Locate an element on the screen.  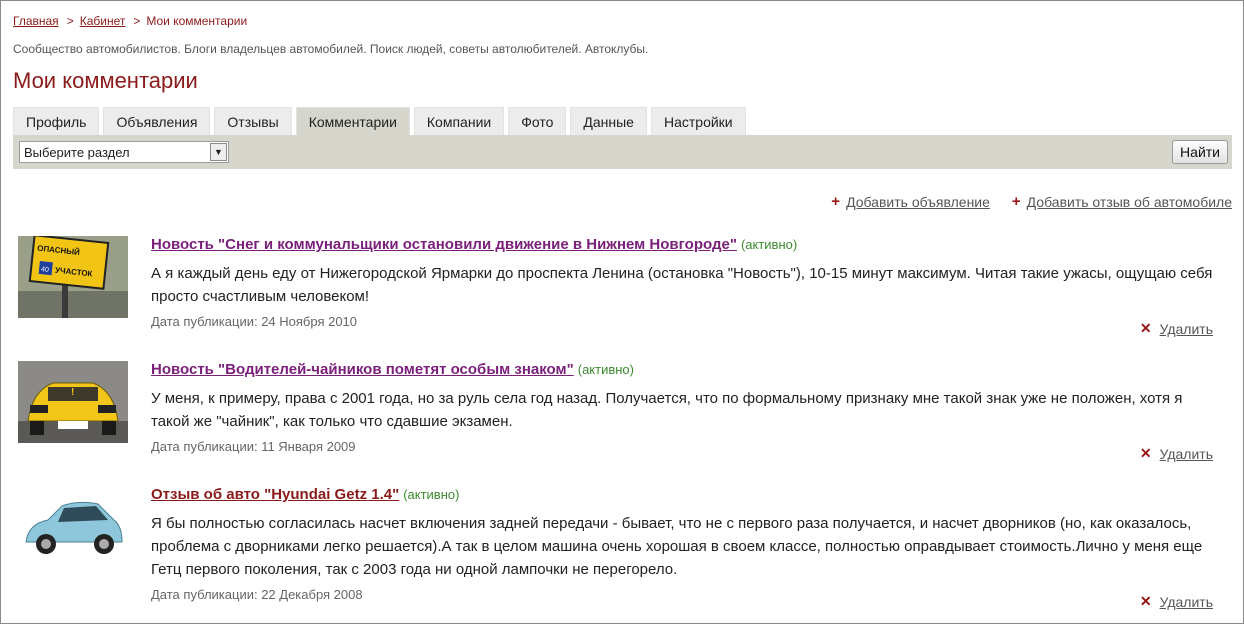
section-select: Выберите раздел ▼ is located at coordinates (124, 152).